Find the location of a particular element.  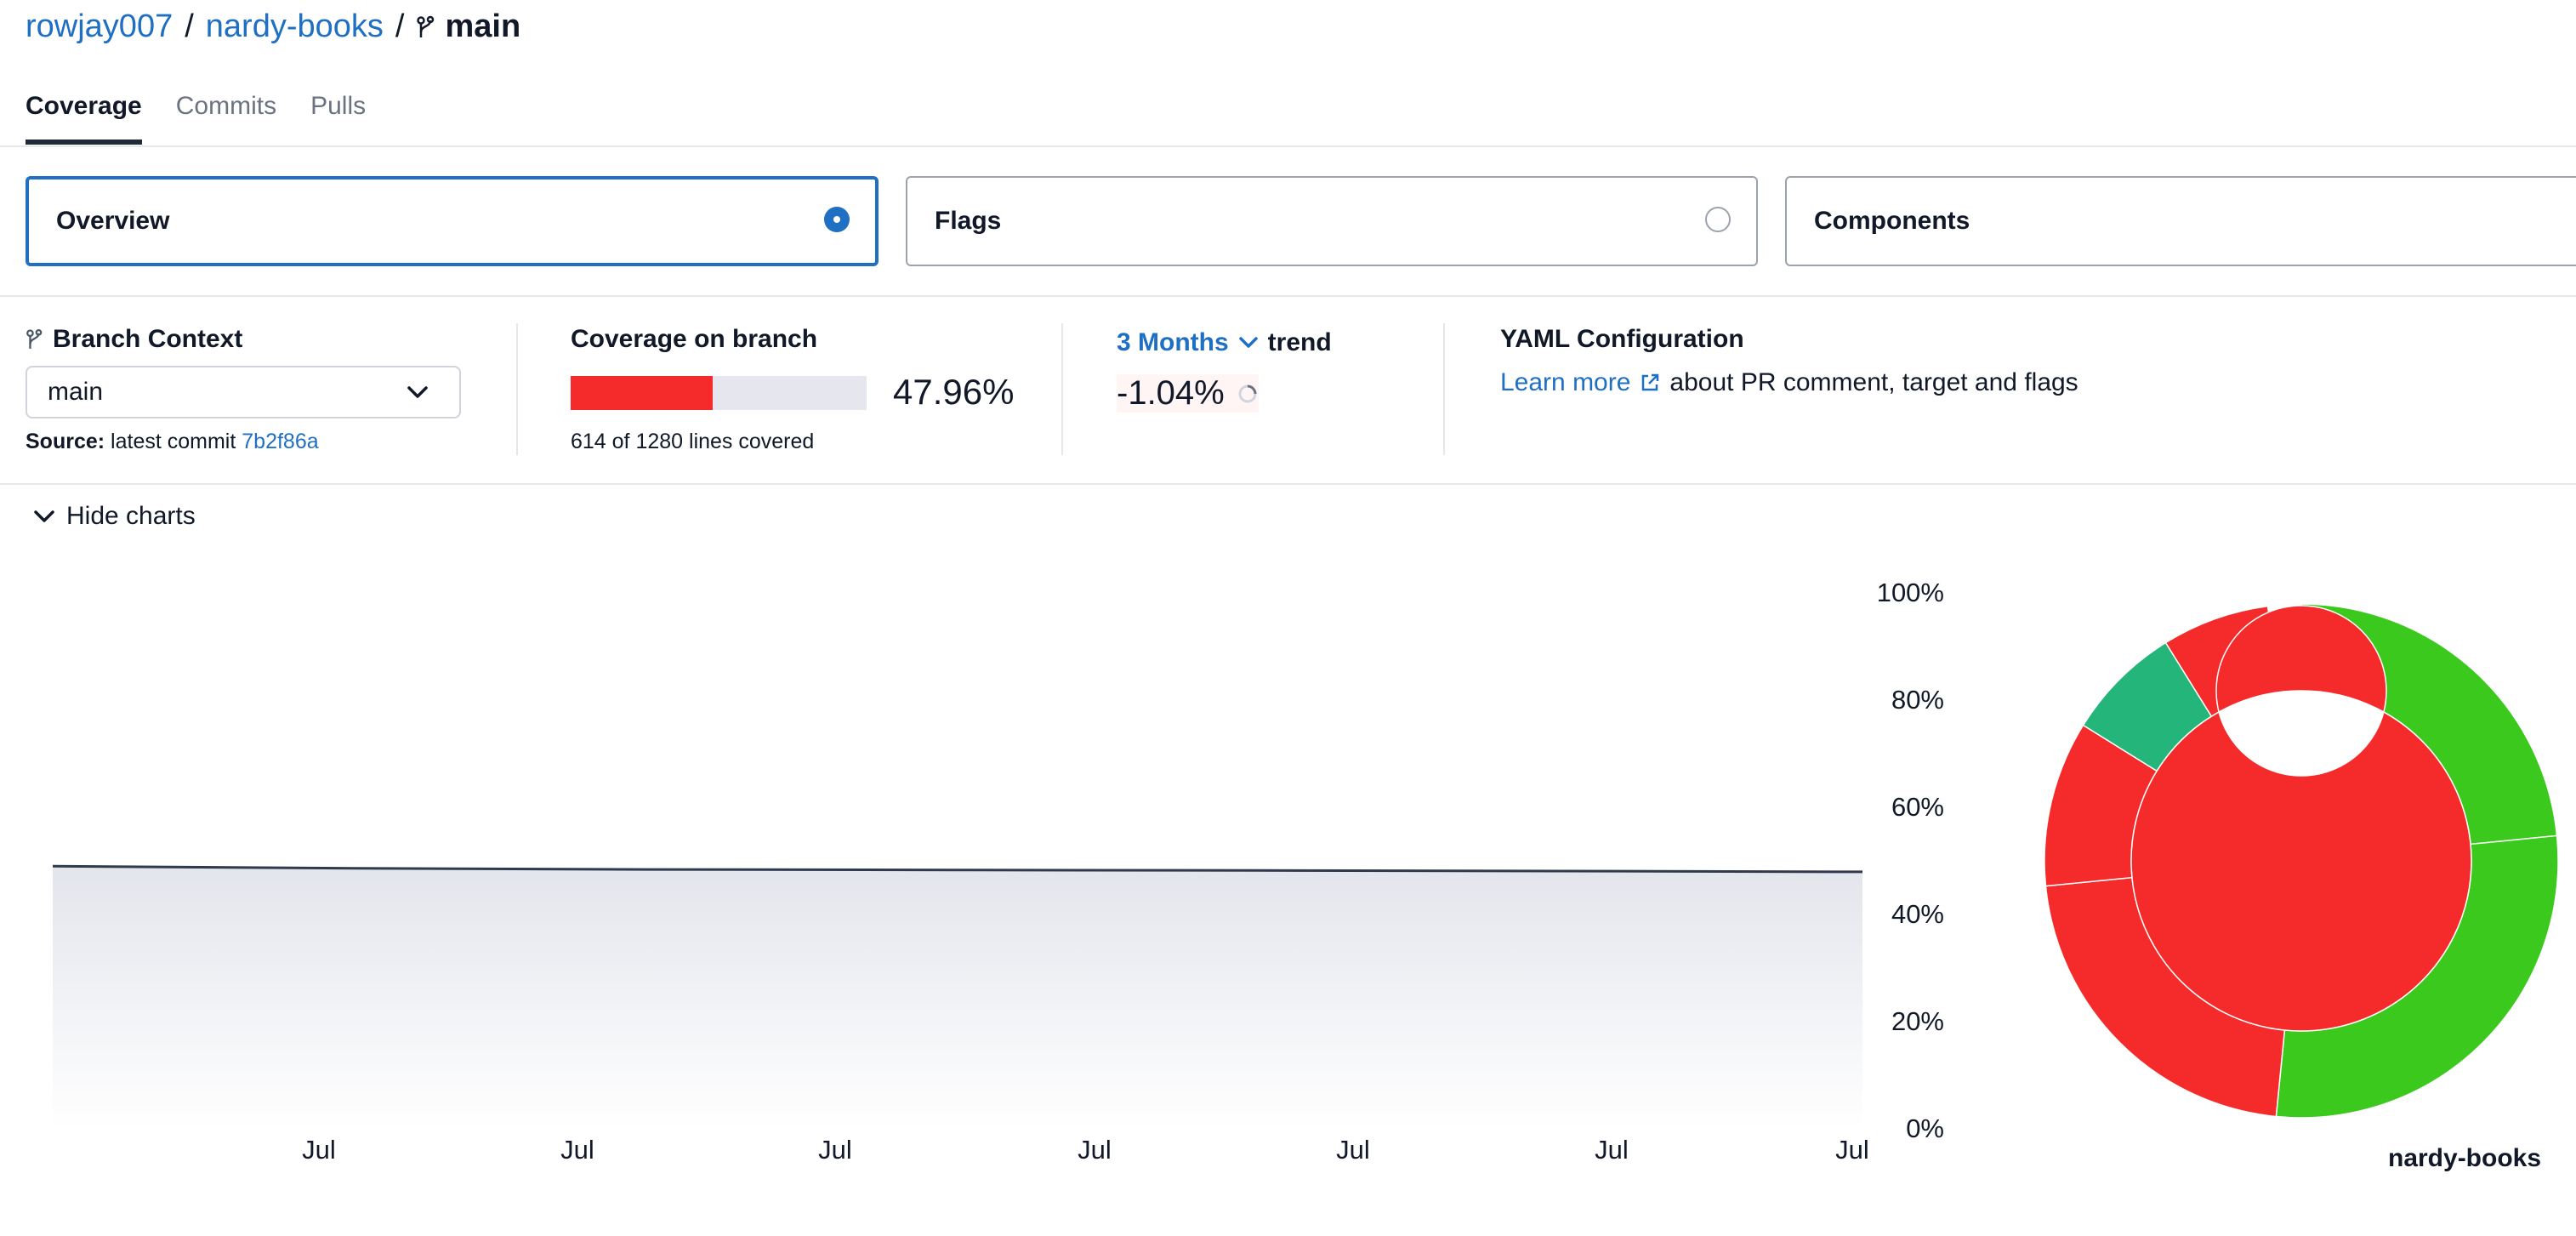

trend-value: -1.04% is located at coordinates (1171, 393).